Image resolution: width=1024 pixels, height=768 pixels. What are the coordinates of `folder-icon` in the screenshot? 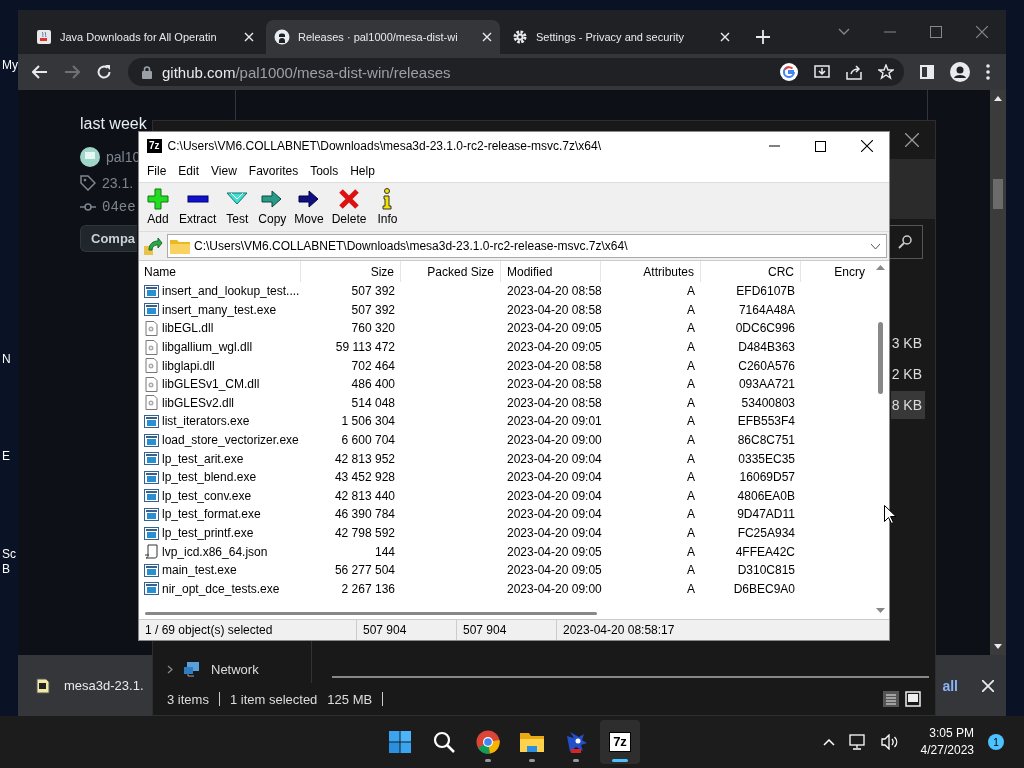 It's located at (532, 742).